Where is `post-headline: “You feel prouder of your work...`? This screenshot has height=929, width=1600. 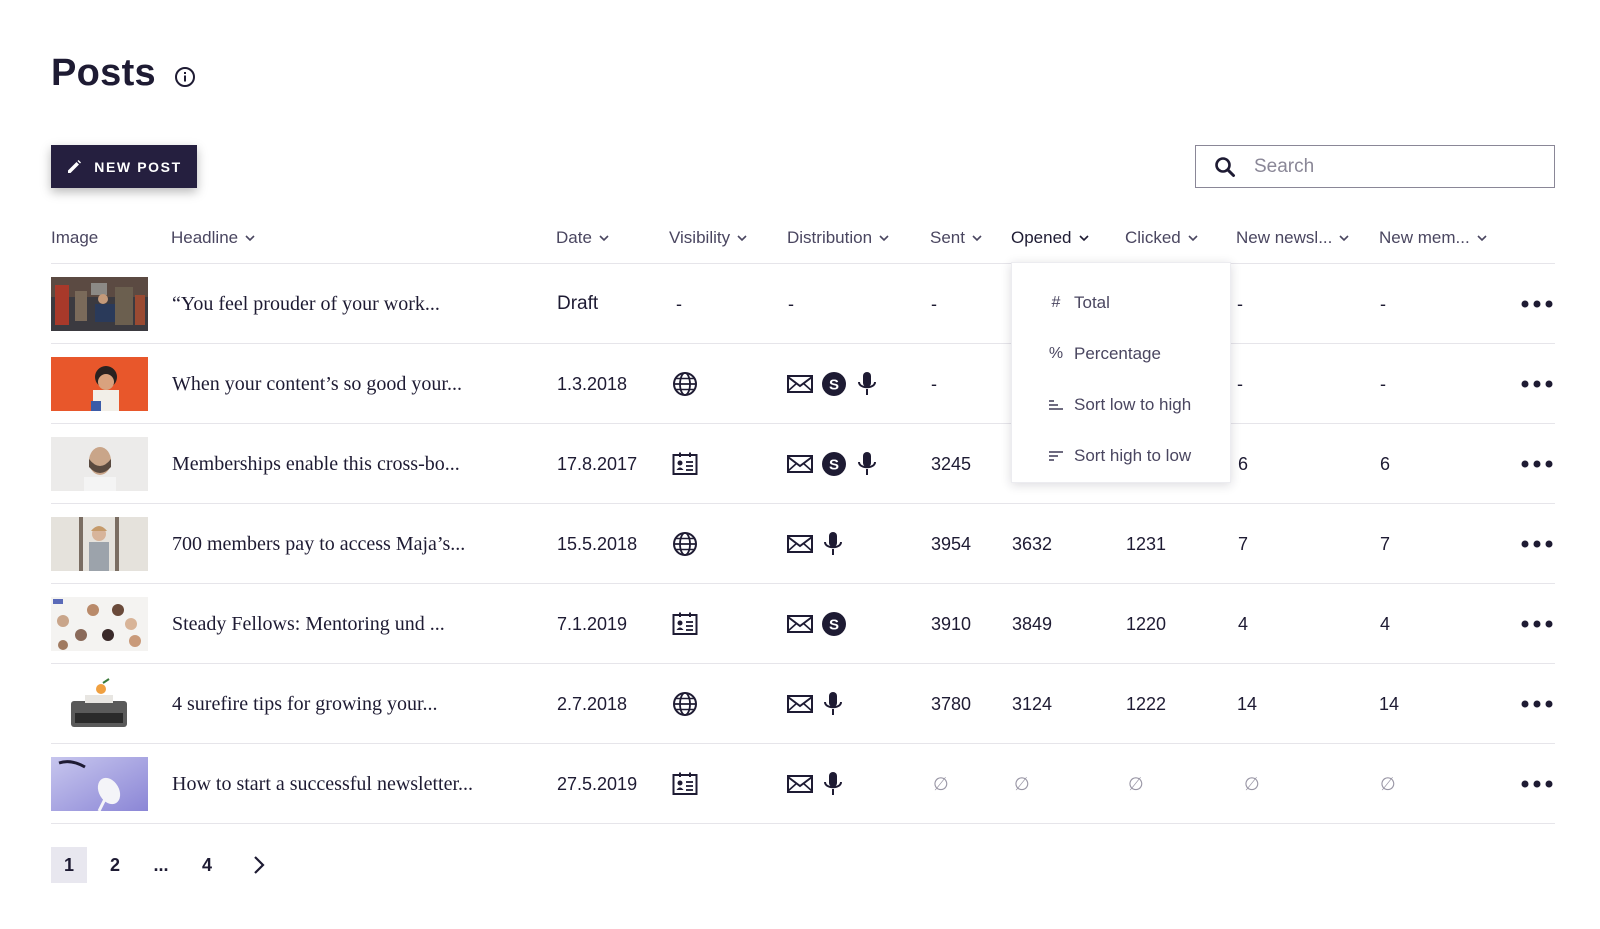 post-headline: “You feel prouder of your work... is located at coordinates (306, 304).